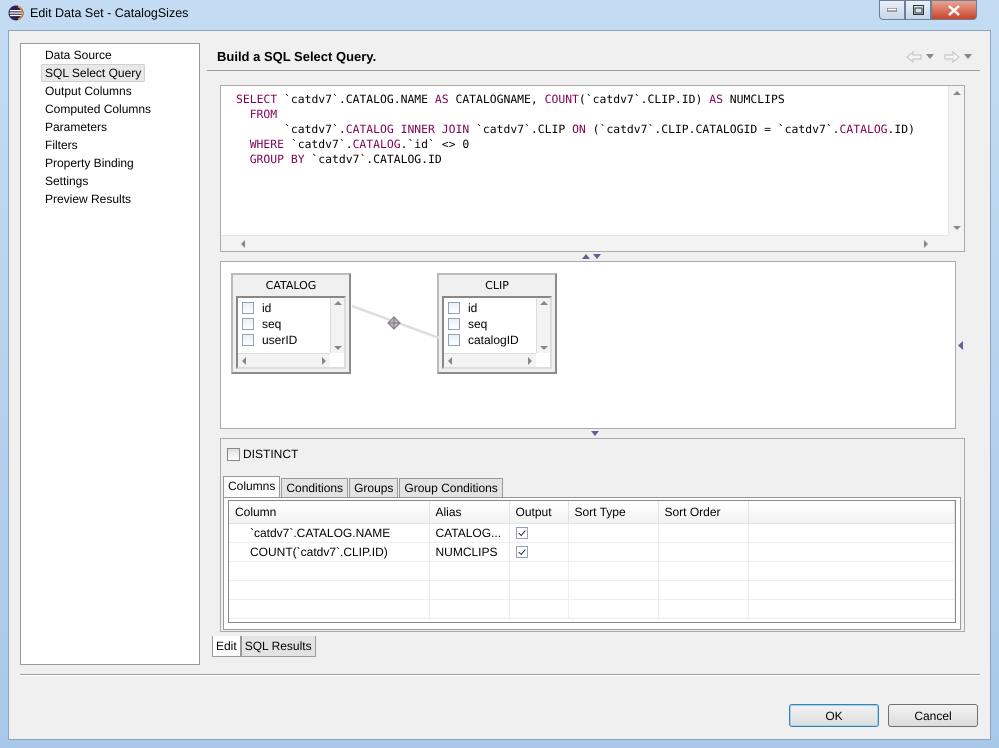 This screenshot has height=748, width=999. Describe the element at coordinates (329, 532) in the screenshot. I see `table-cell: `catdv7`.CATALOG.NAME` at that location.